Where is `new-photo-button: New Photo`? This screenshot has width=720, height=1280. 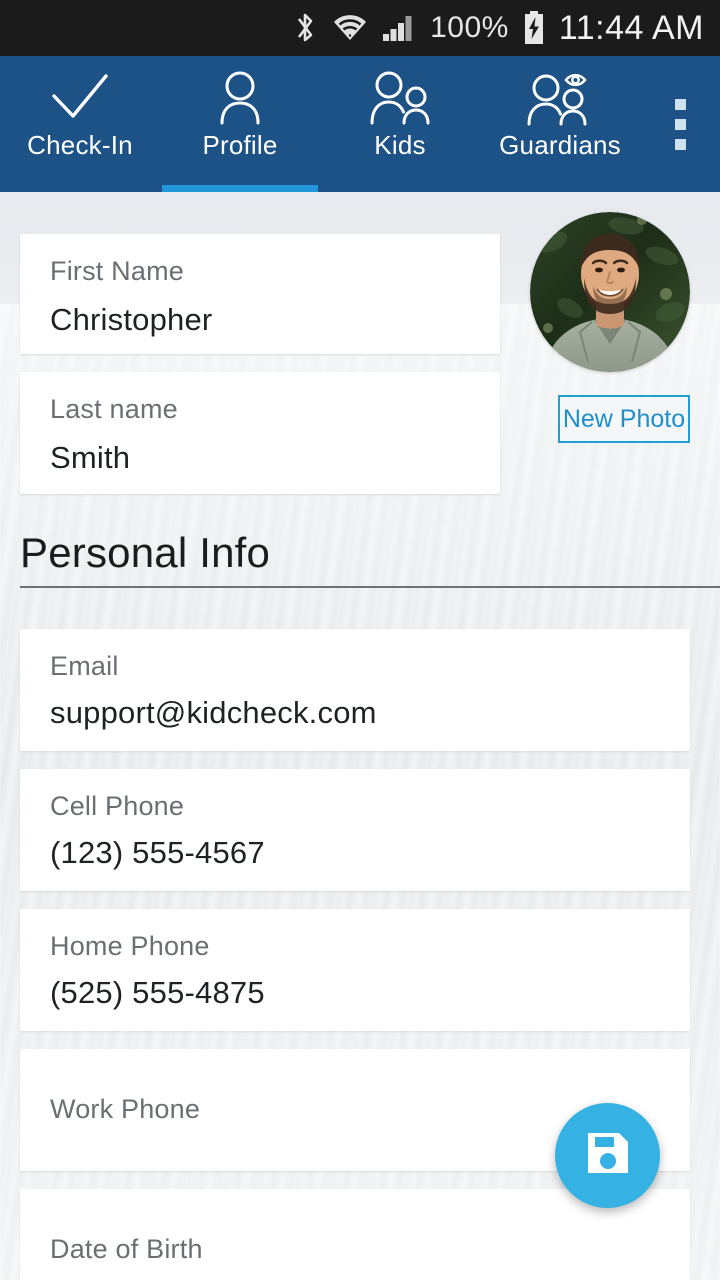 new-photo-button: New Photo is located at coordinates (624, 419).